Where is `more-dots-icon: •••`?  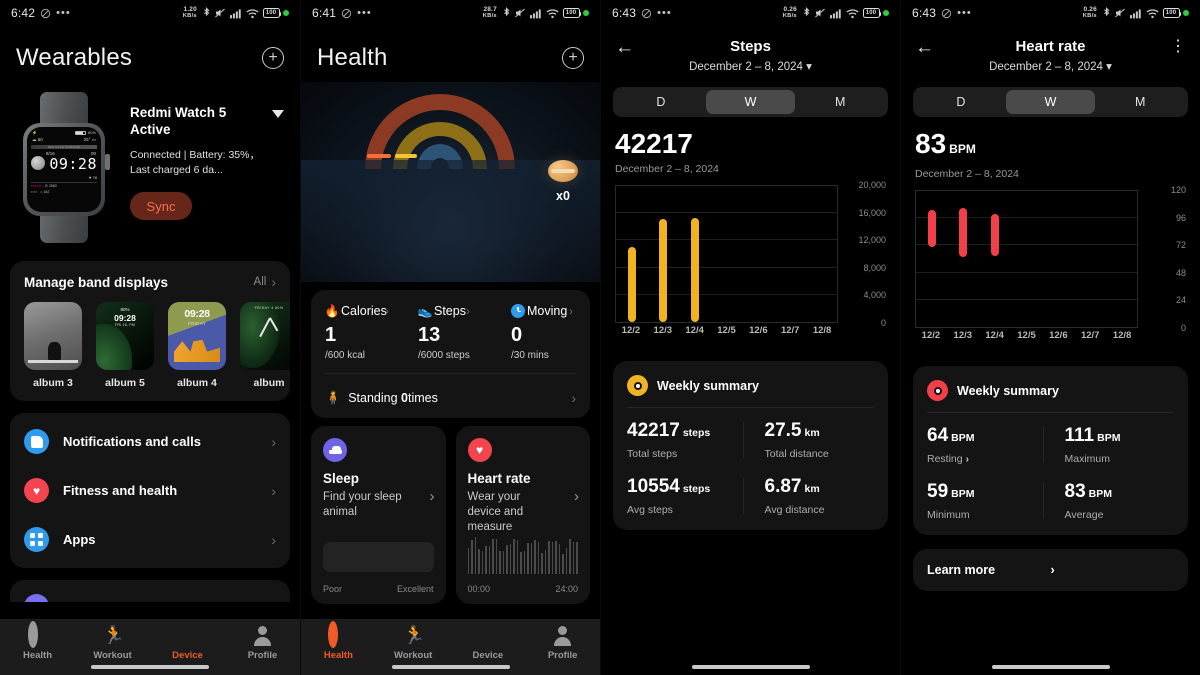
more-dots-icon: ••• is located at coordinates (664, 13).